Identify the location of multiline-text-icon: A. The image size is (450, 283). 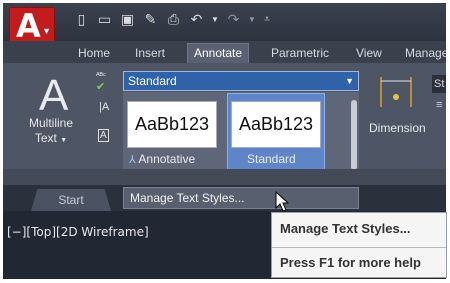
(53, 96).